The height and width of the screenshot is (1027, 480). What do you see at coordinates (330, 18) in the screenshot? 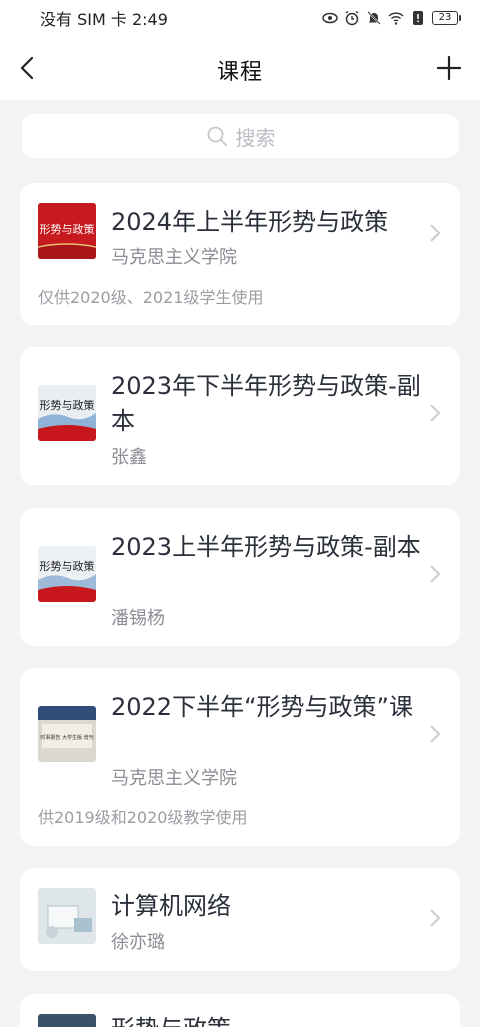
I see `eye-icon` at bounding box center [330, 18].